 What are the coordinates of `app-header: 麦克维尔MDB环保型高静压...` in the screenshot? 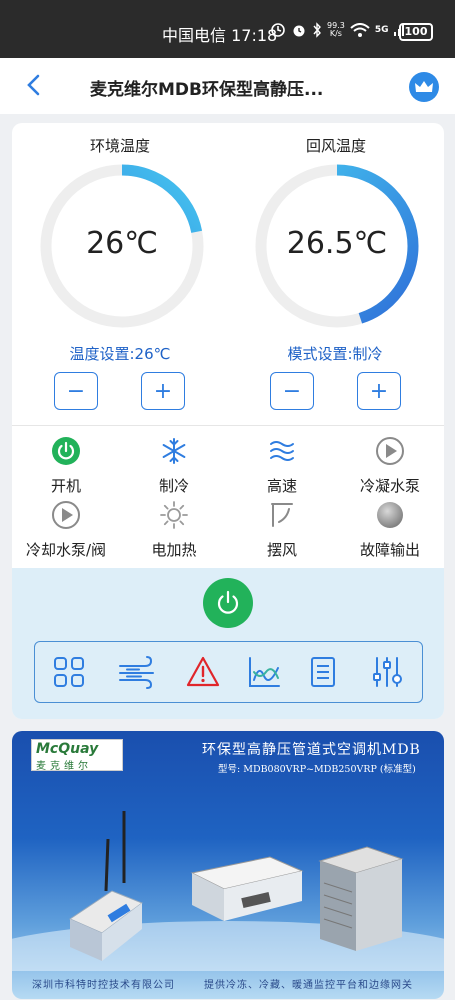 It's located at (227, 86).